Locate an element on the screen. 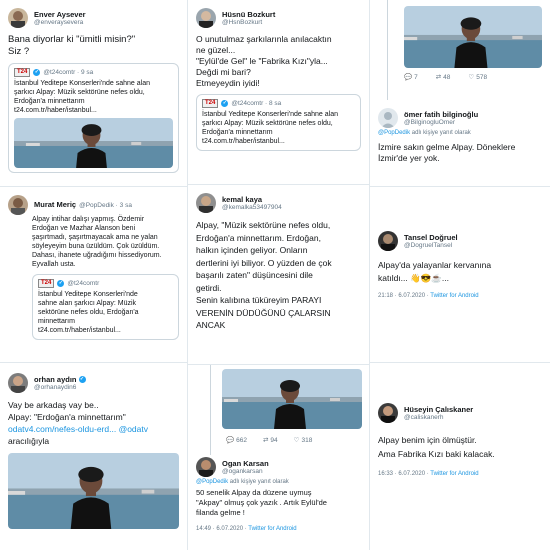 This screenshot has height=550, width=550. display-name: Hüseyin Çalıskaner is located at coordinates (438, 409).